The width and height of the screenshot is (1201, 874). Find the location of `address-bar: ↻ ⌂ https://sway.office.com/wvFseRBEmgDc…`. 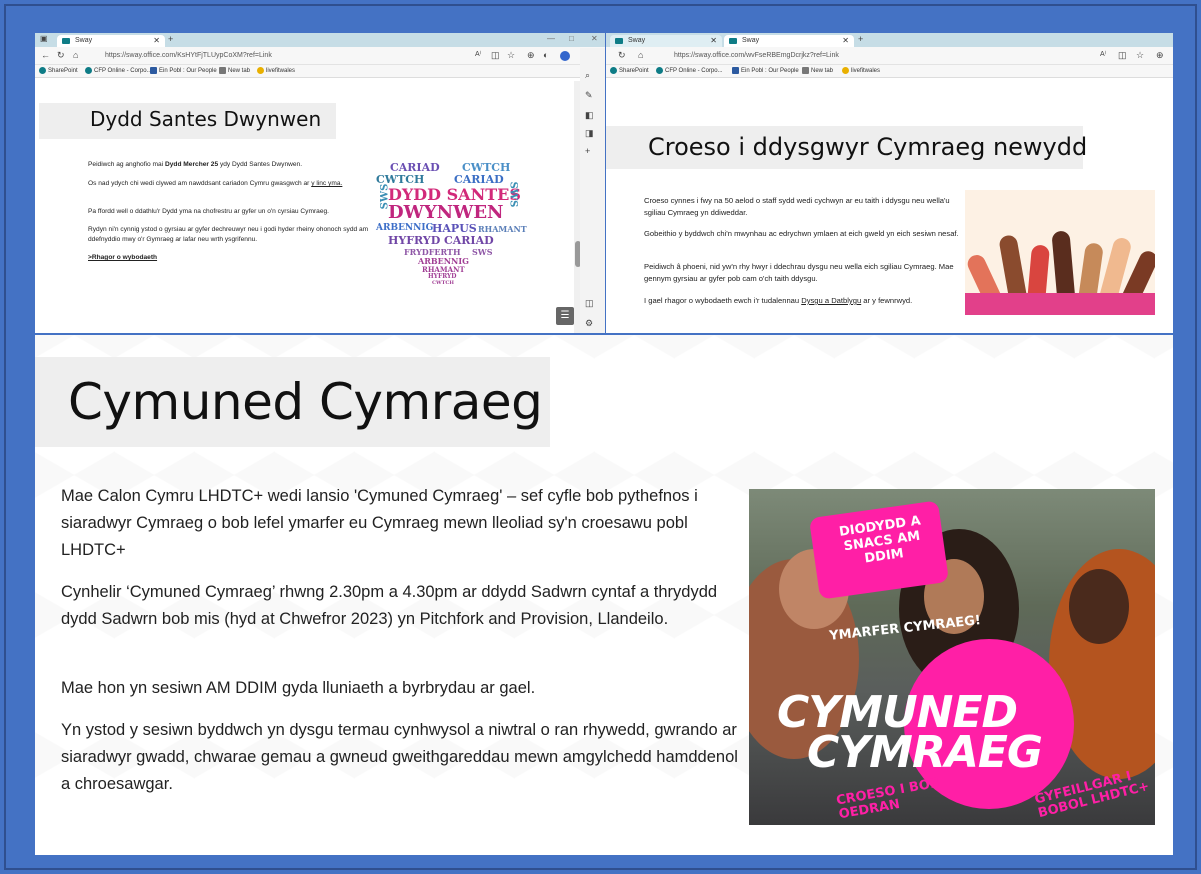

address-bar: ↻ ⌂ https://sway.office.com/wvFseRBEmgDc… is located at coordinates (889, 56).